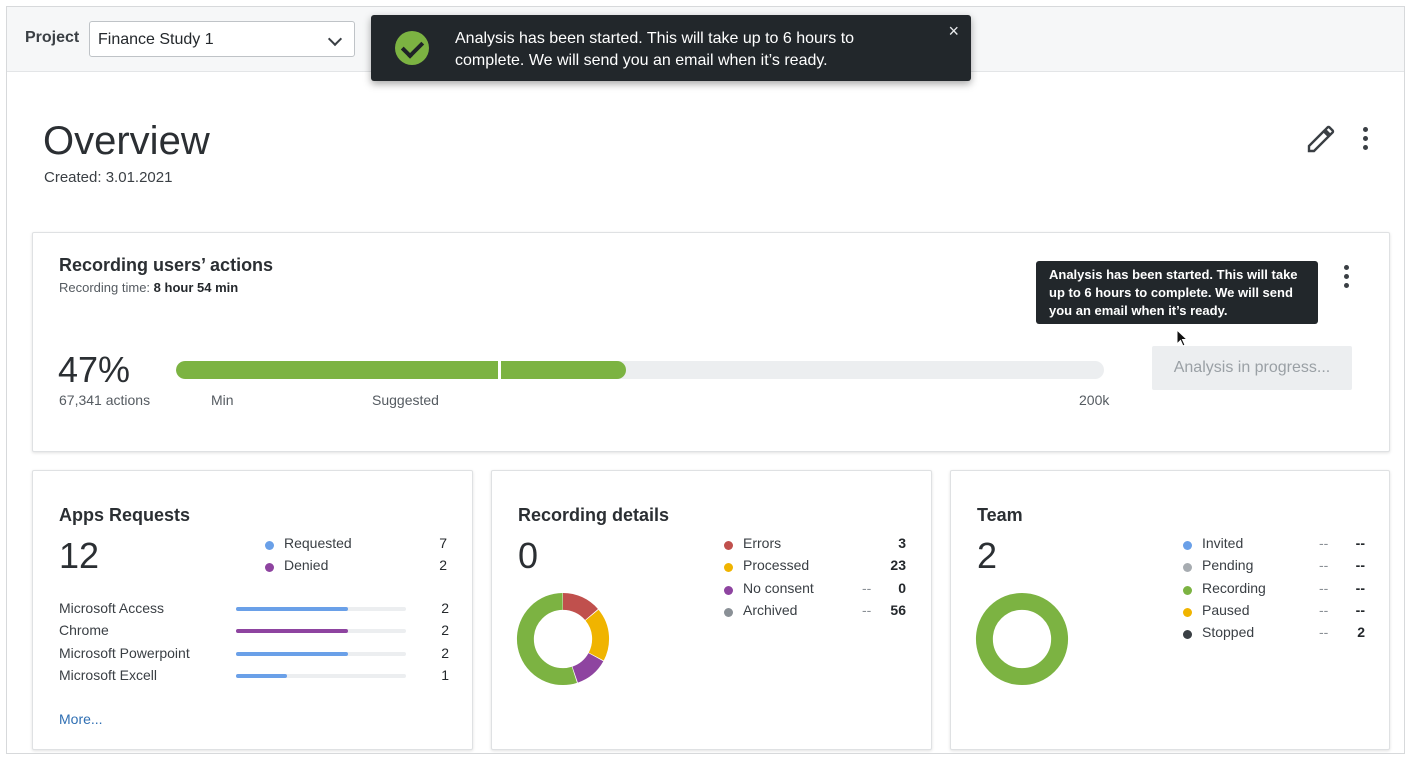 This screenshot has width=1411, height=760. Describe the element at coordinates (987, 555) in the screenshot. I see `team-total: 2` at that location.